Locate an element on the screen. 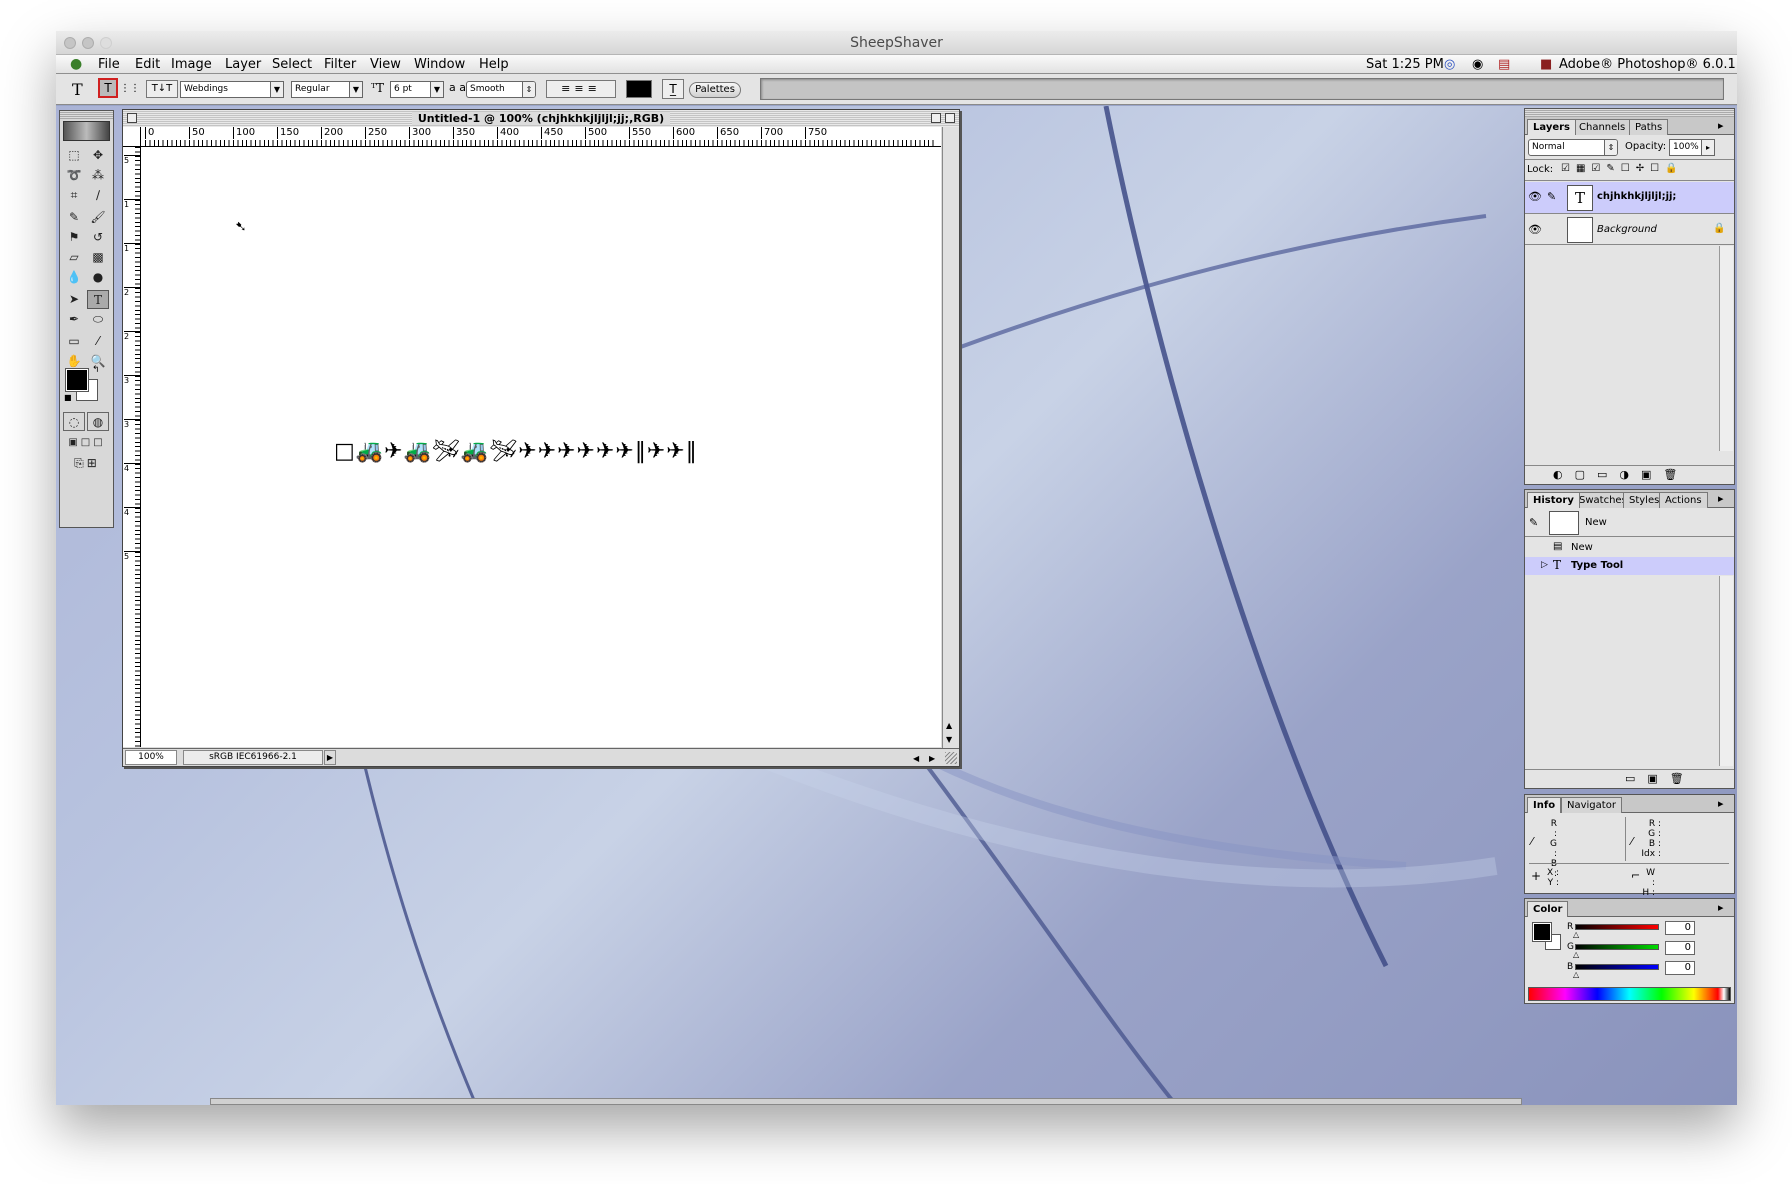  layer-row: 👁 ✎ T chjhkhkjljljl;jj; is located at coordinates (1629, 198).